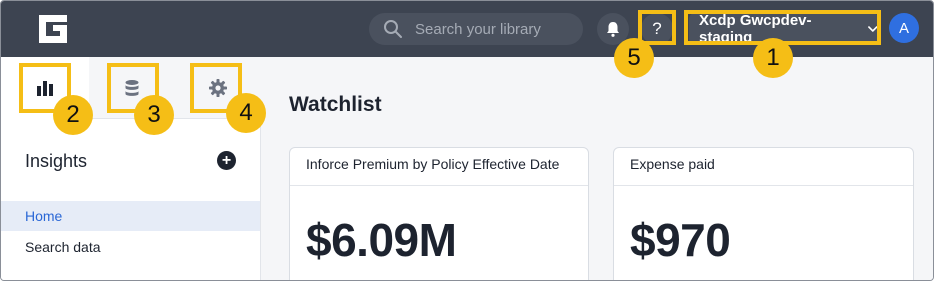 The image size is (934, 281). Describe the element at coordinates (130, 247) in the screenshot. I see `sidebar-item-search-data: Search data` at that location.